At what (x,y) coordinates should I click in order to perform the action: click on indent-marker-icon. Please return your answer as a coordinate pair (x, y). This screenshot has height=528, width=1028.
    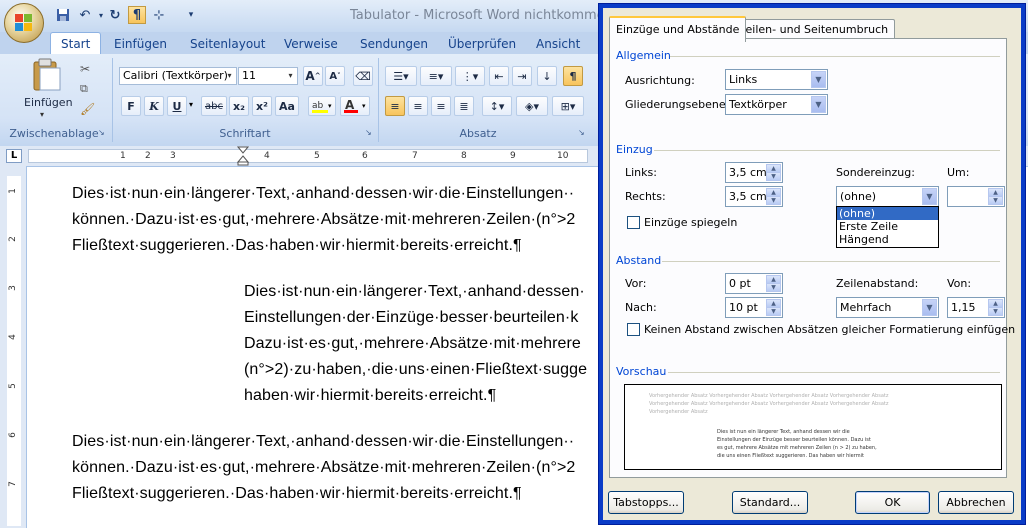
    Looking at the image, I should click on (243, 156).